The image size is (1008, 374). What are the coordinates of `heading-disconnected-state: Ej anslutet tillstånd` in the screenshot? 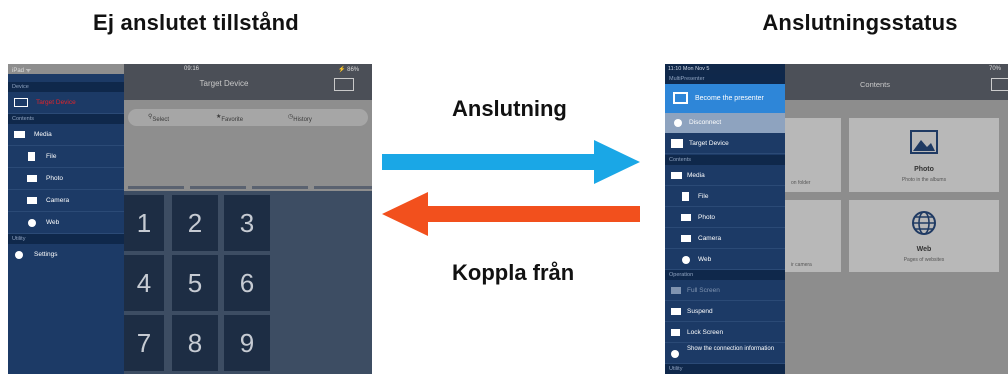 It's located at (196, 22).